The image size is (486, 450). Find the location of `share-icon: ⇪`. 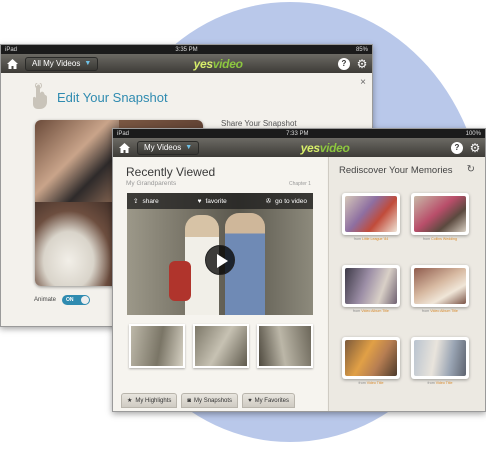

share-icon: ⇪ is located at coordinates (136, 201).